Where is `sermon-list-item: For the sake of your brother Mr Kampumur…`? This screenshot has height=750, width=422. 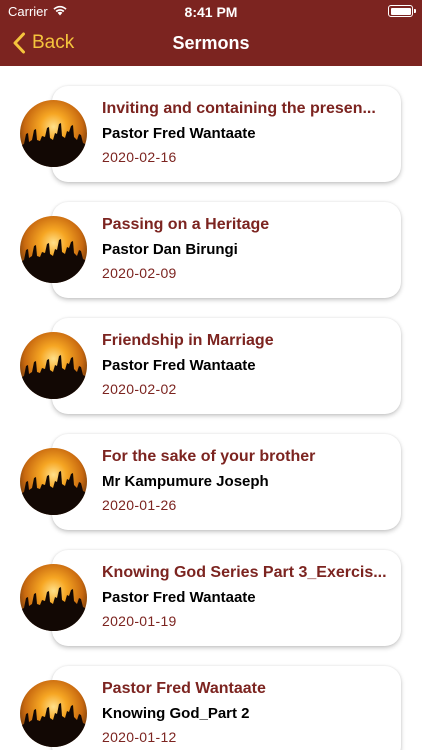 sermon-list-item: For the sake of your brother Mr Kampumur… is located at coordinates (211, 484).